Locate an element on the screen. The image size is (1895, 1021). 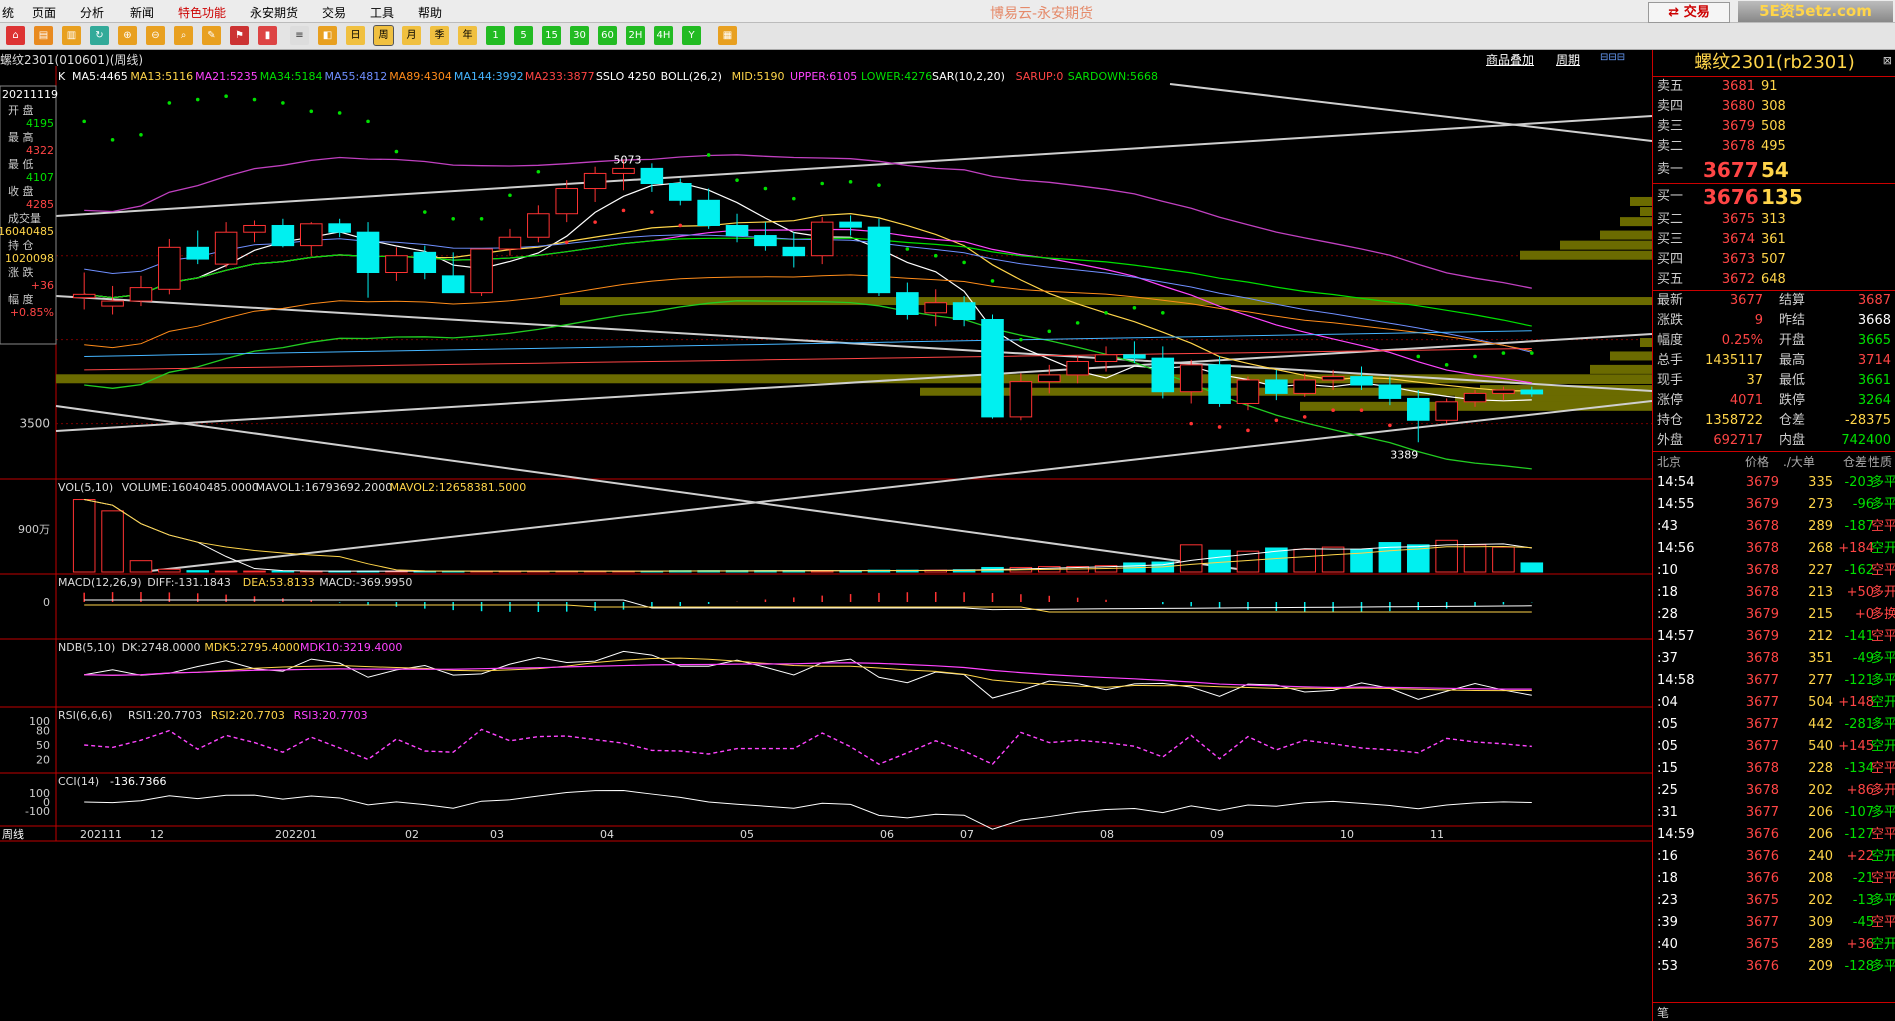
menu-trade: 交易 is located at coordinates (334, 12).